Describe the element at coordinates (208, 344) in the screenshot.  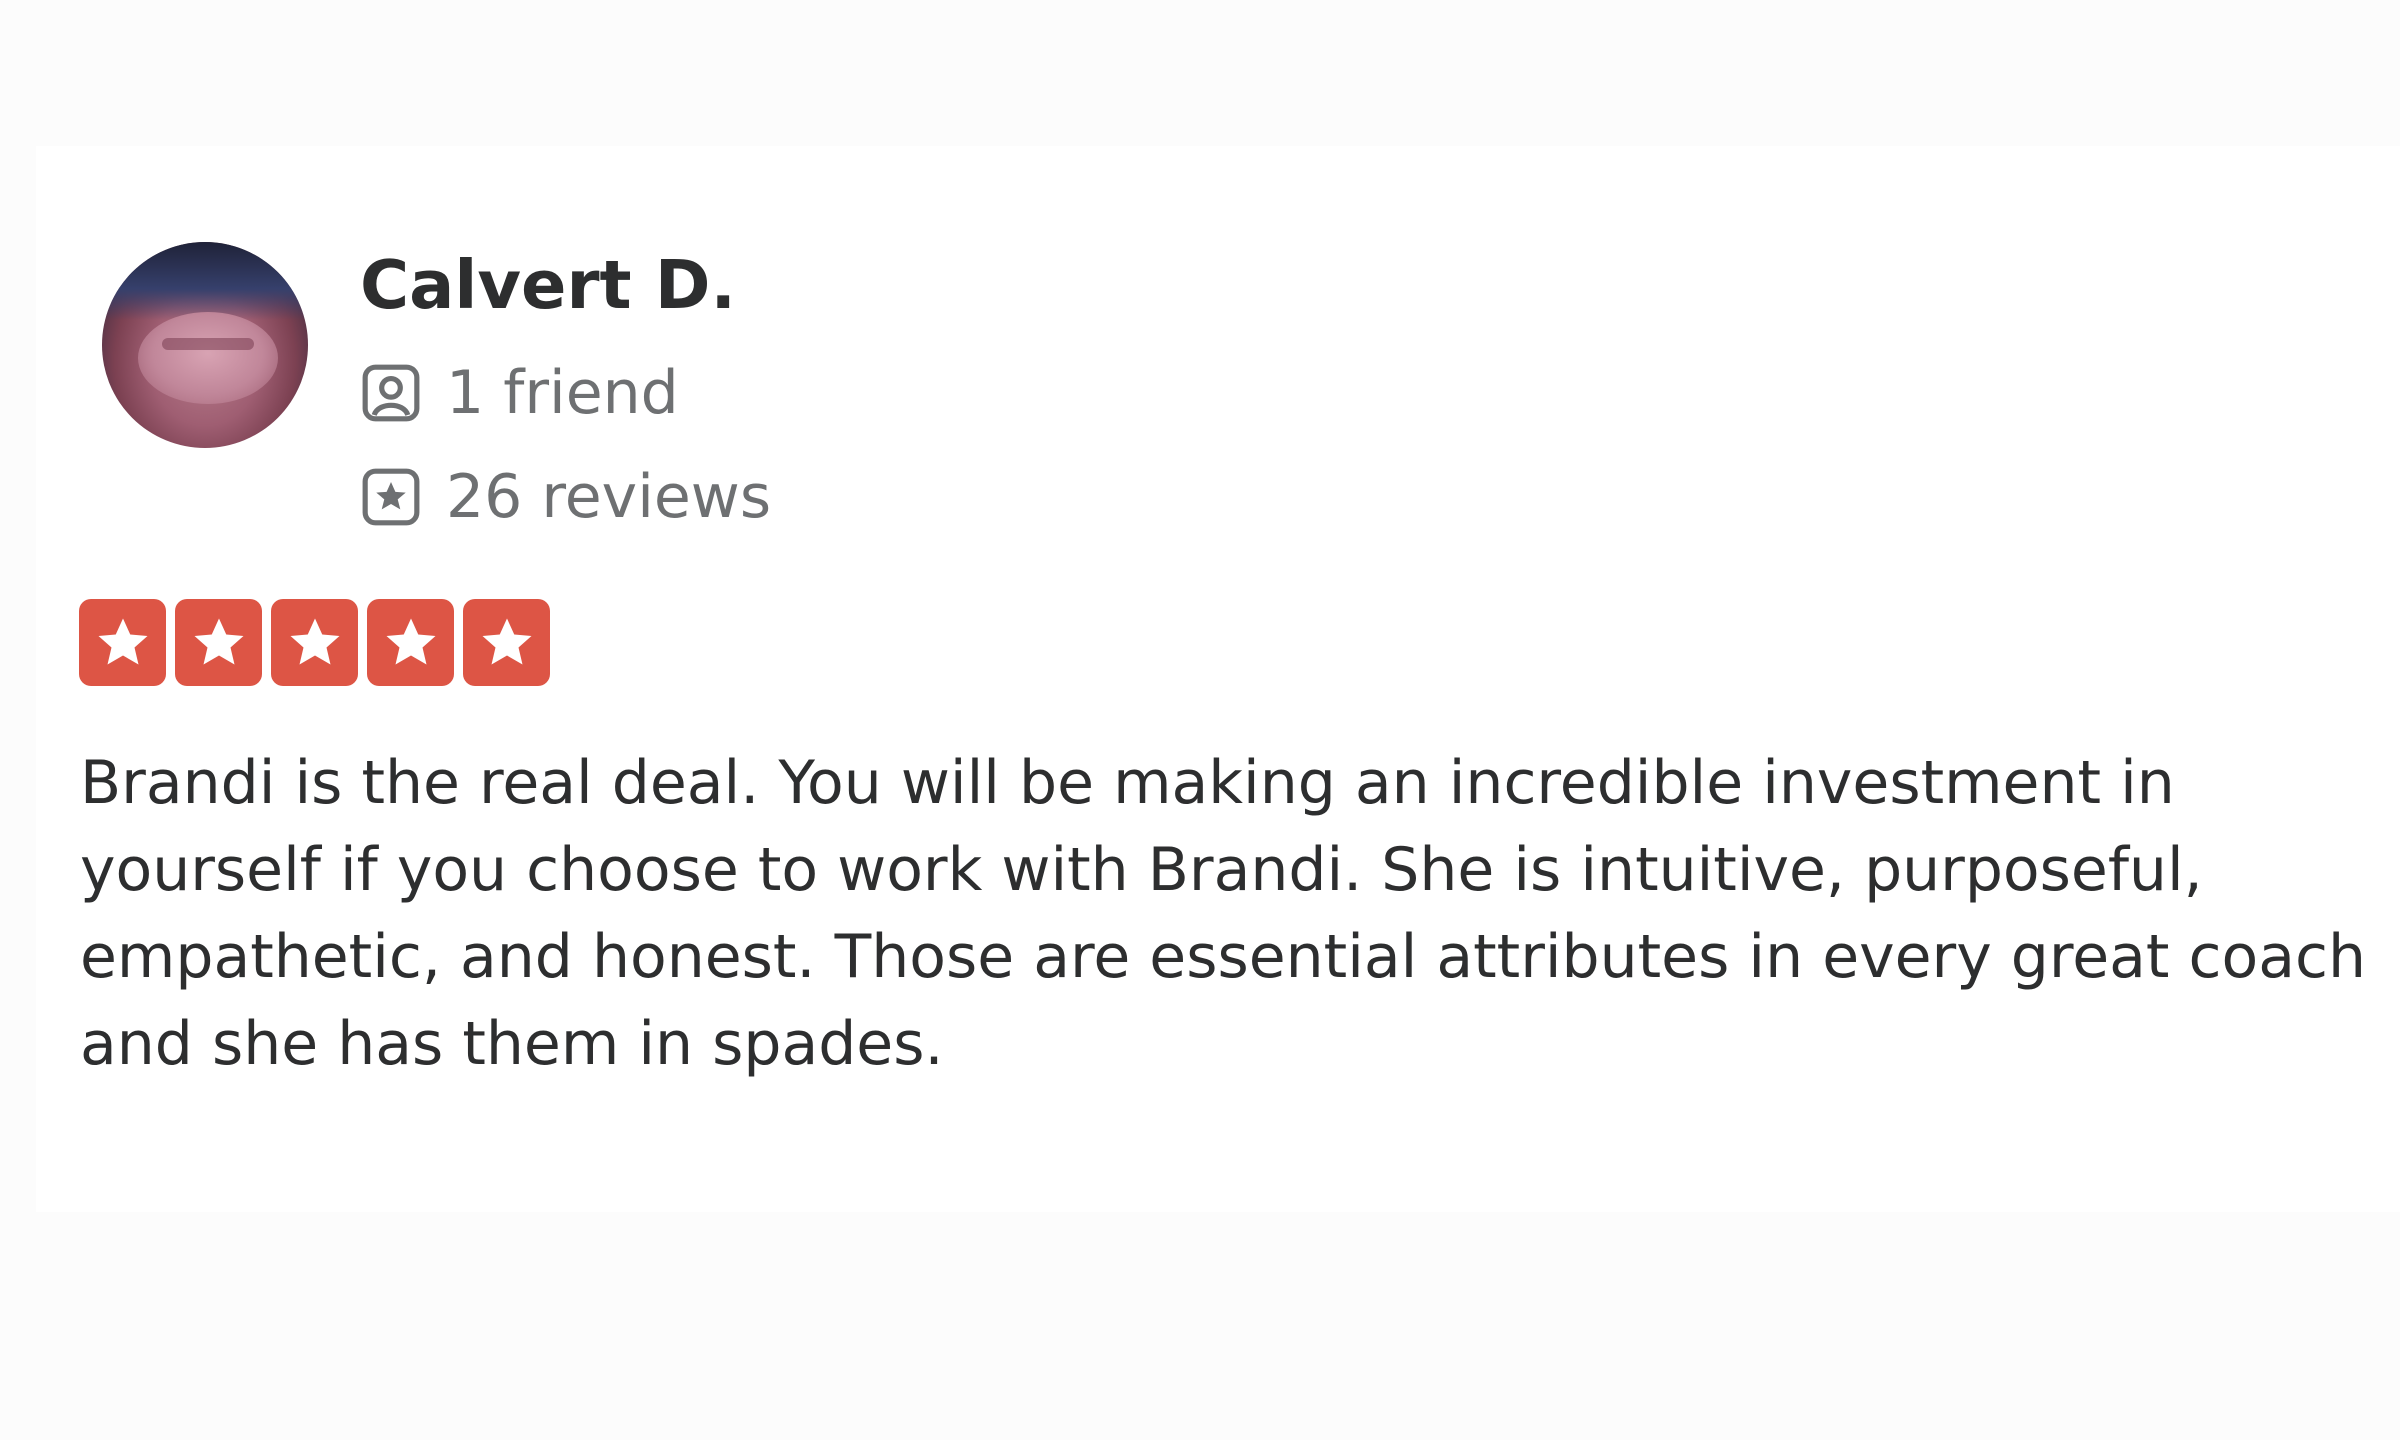
I see `avatar-eyes` at that location.